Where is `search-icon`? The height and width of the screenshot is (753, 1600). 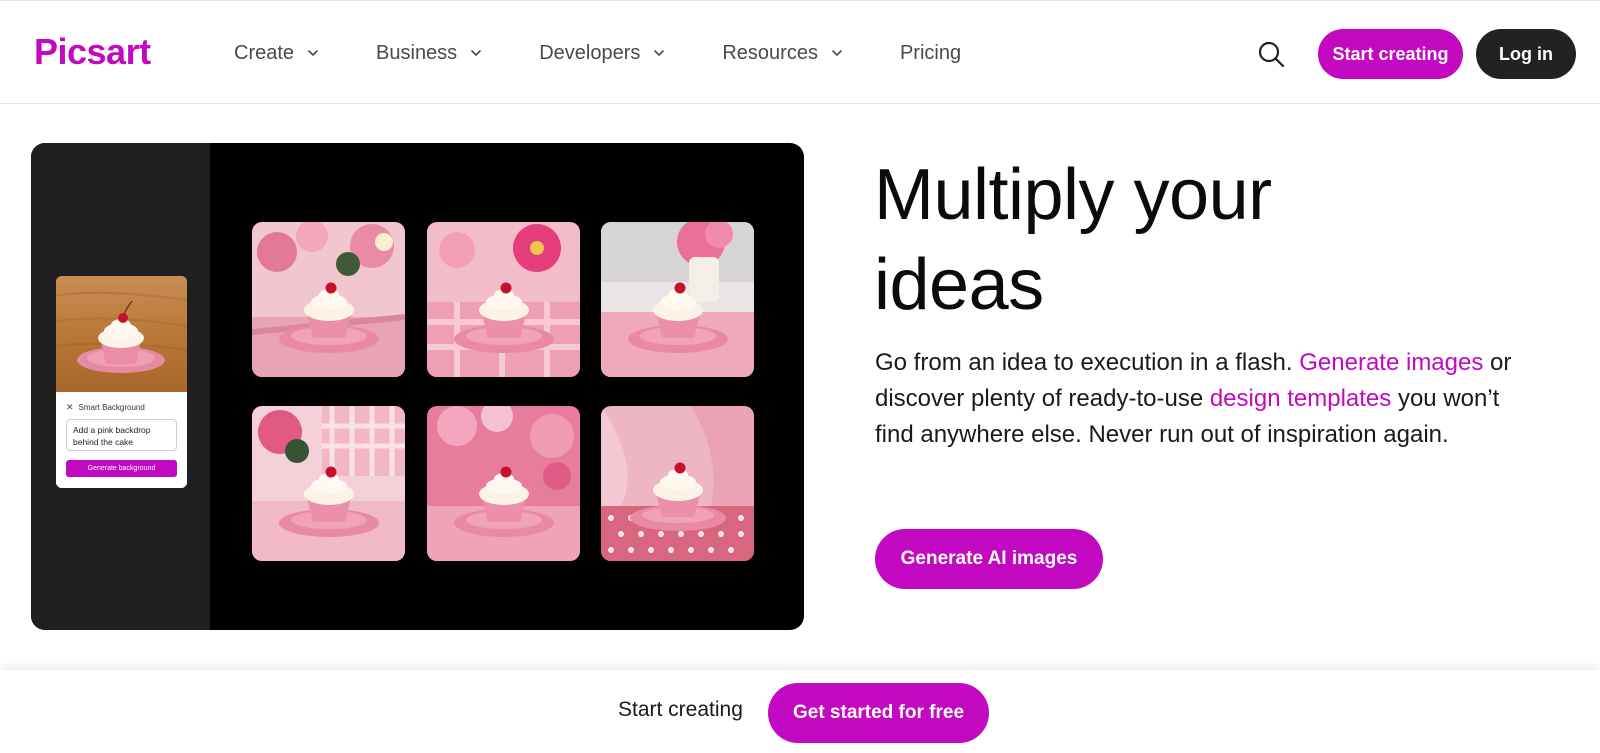
search-icon is located at coordinates (1271, 54).